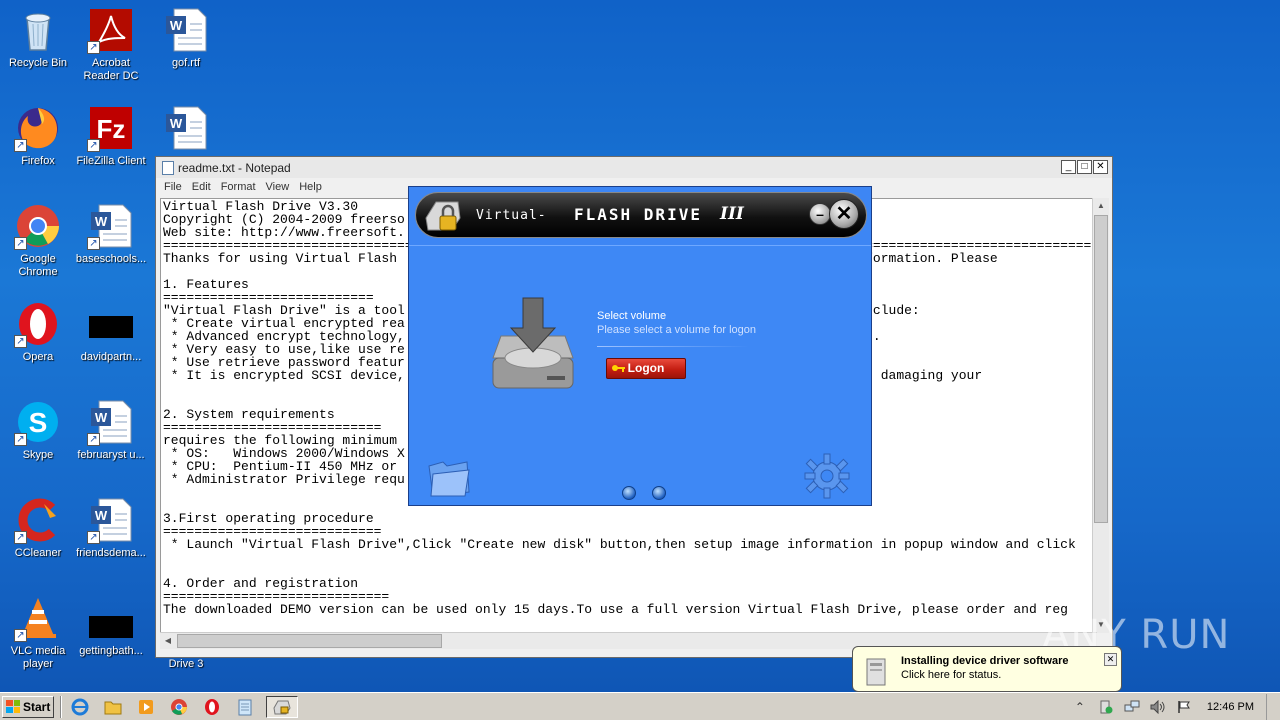 The height and width of the screenshot is (720, 1280). I want to click on balloon-subtitle: Click here for status., so click(951, 675).